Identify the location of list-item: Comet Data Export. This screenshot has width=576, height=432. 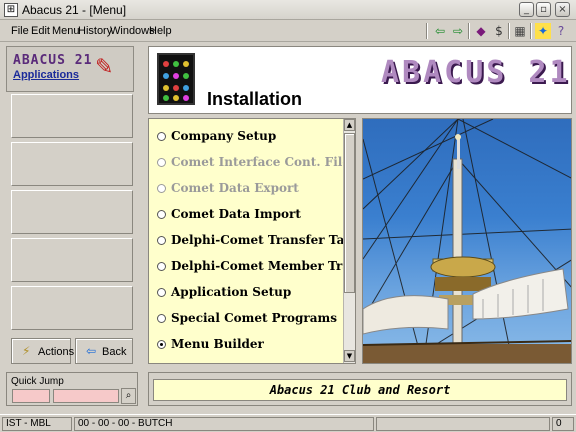
(249, 189).